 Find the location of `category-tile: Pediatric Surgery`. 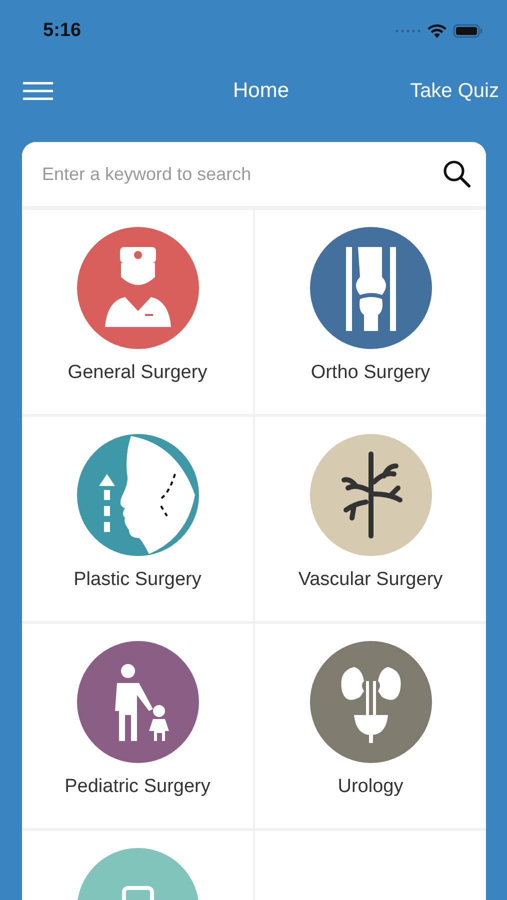

category-tile: Pediatric Surgery is located at coordinates (137, 726).